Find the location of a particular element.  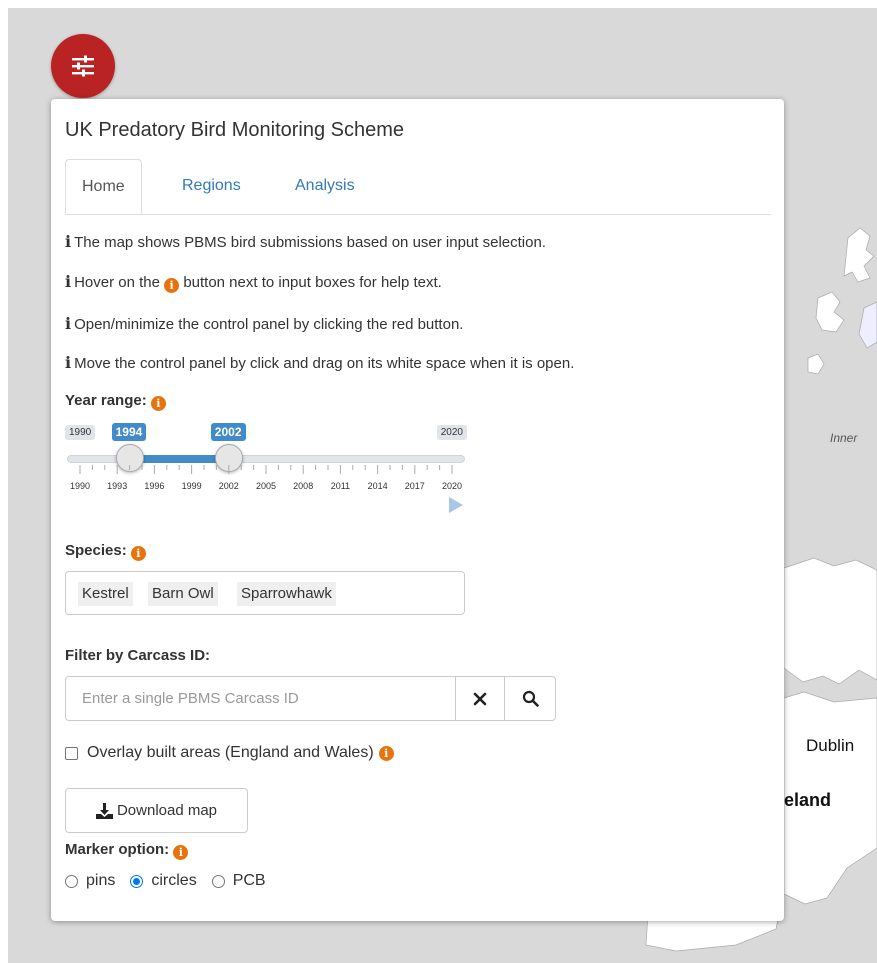

slider-ticks is located at coordinates (266, 469).